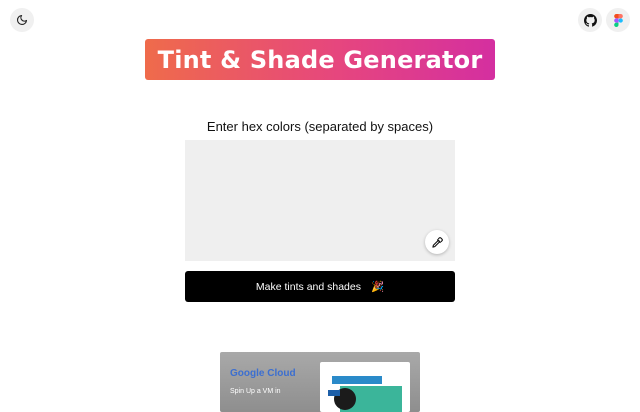 Image resolution: width=640 pixels, height=412 pixels. Describe the element at coordinates (365, 387) in the screenshot. I see `ad-illustration` at that location.